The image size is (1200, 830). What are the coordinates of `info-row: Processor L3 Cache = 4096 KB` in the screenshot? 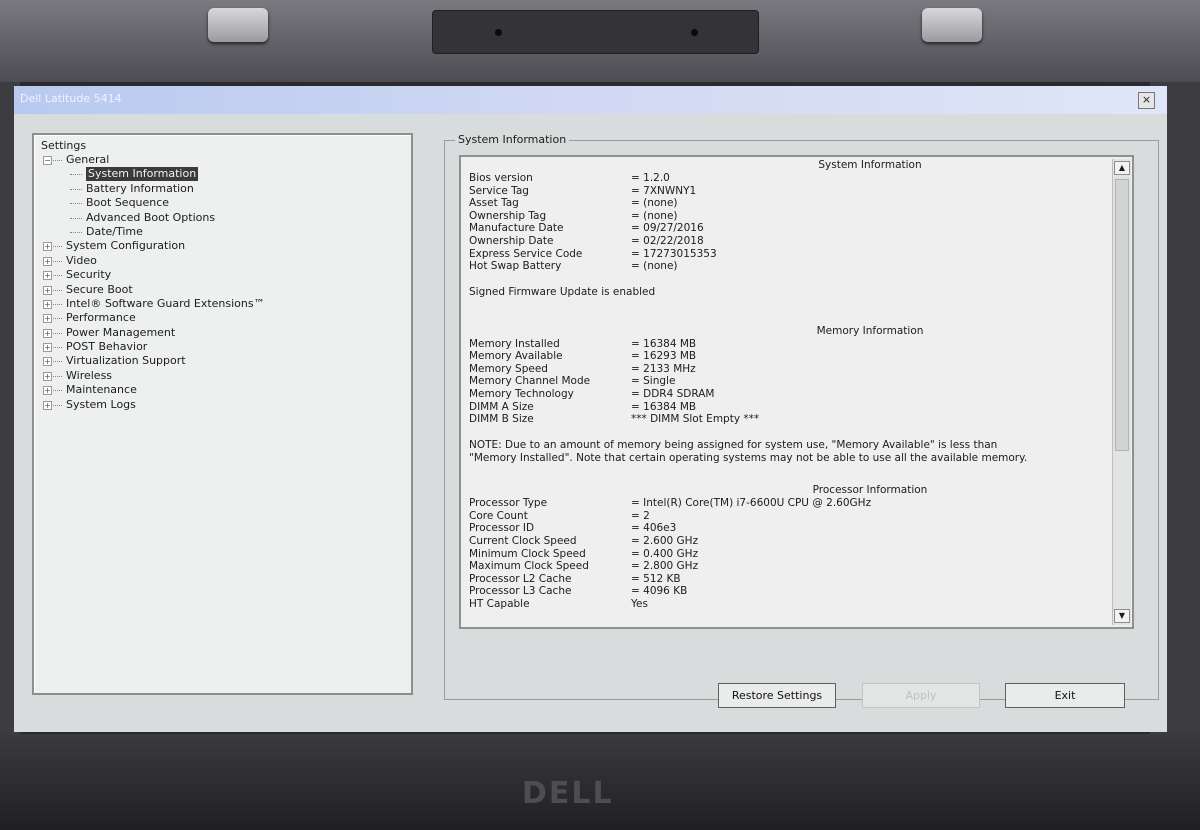 It's located at (790, 591).